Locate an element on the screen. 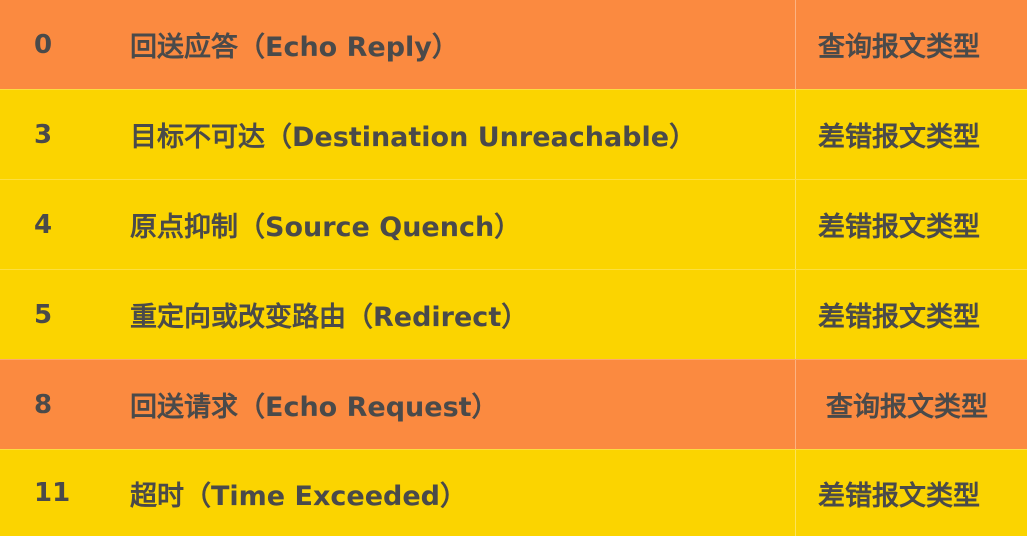 This screenshot has height=536, width=1027. type-code: 5 is located at coordinates (43, 314).